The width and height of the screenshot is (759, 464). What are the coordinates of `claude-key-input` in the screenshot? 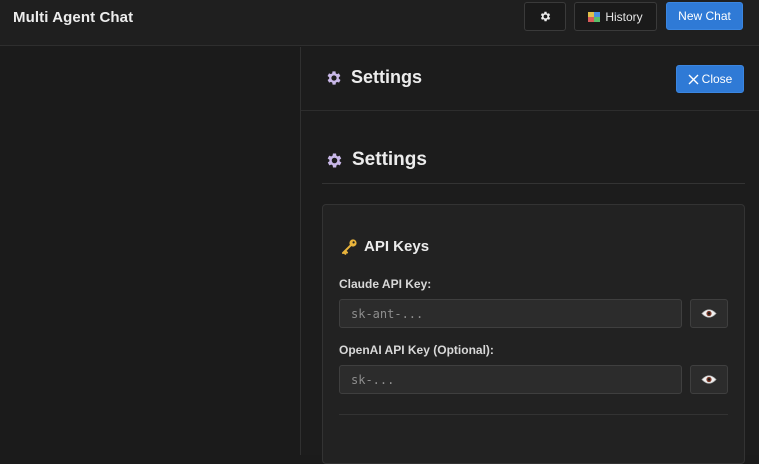 It's located at (510, 313).